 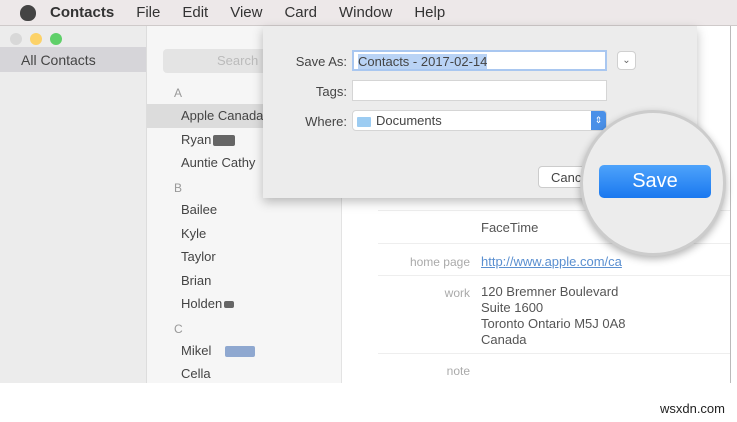 What do you see at coordinates (504, 339) in the screenshot?
I see `address-line: Canada` at bounding box center [504, 339].